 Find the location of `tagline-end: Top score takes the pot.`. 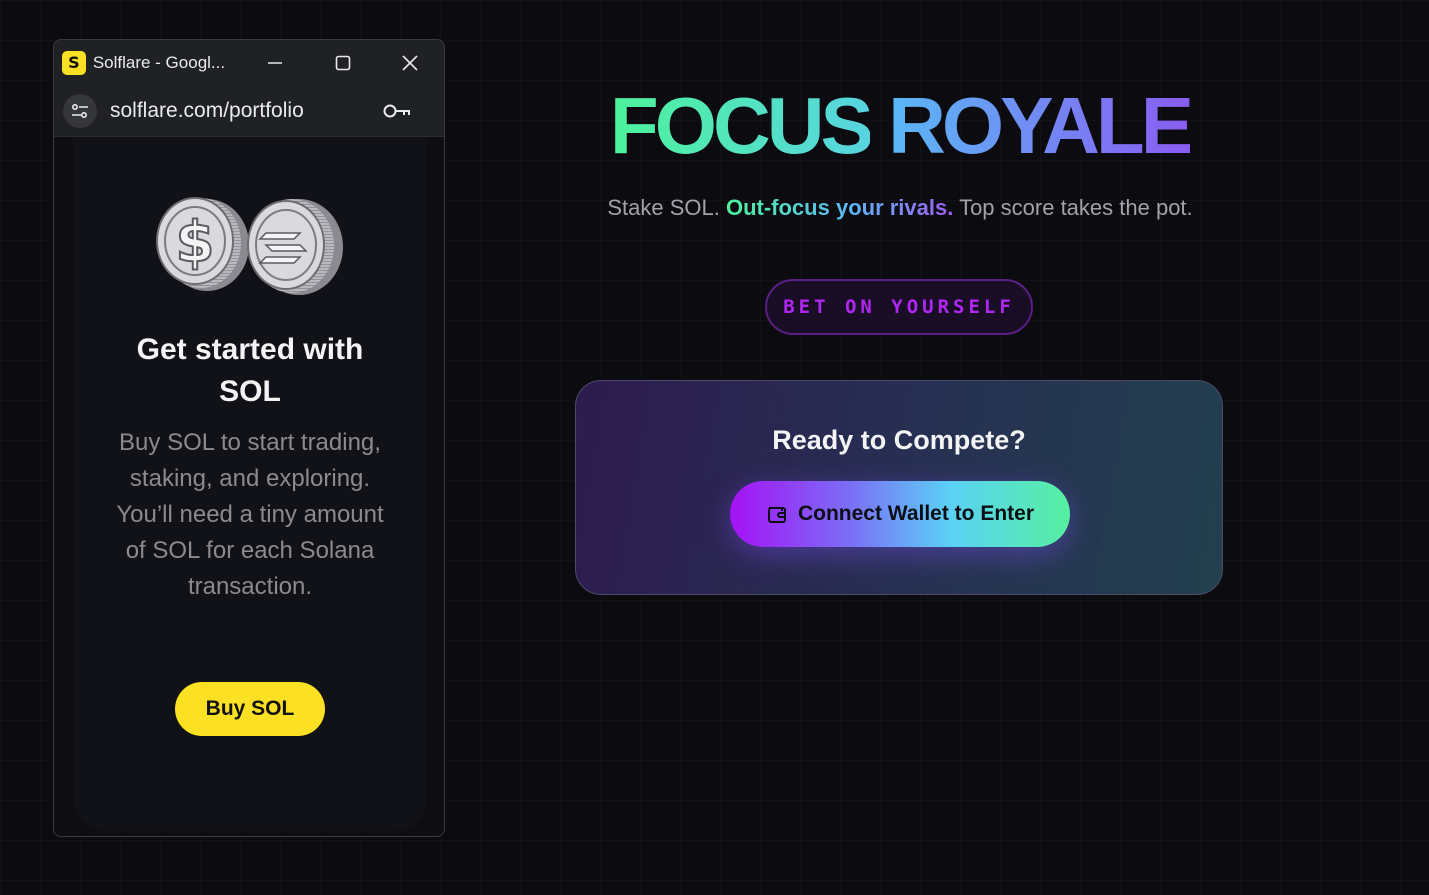

tagline-end: Top score takes the pot. is located at coordinates (1073, 207).